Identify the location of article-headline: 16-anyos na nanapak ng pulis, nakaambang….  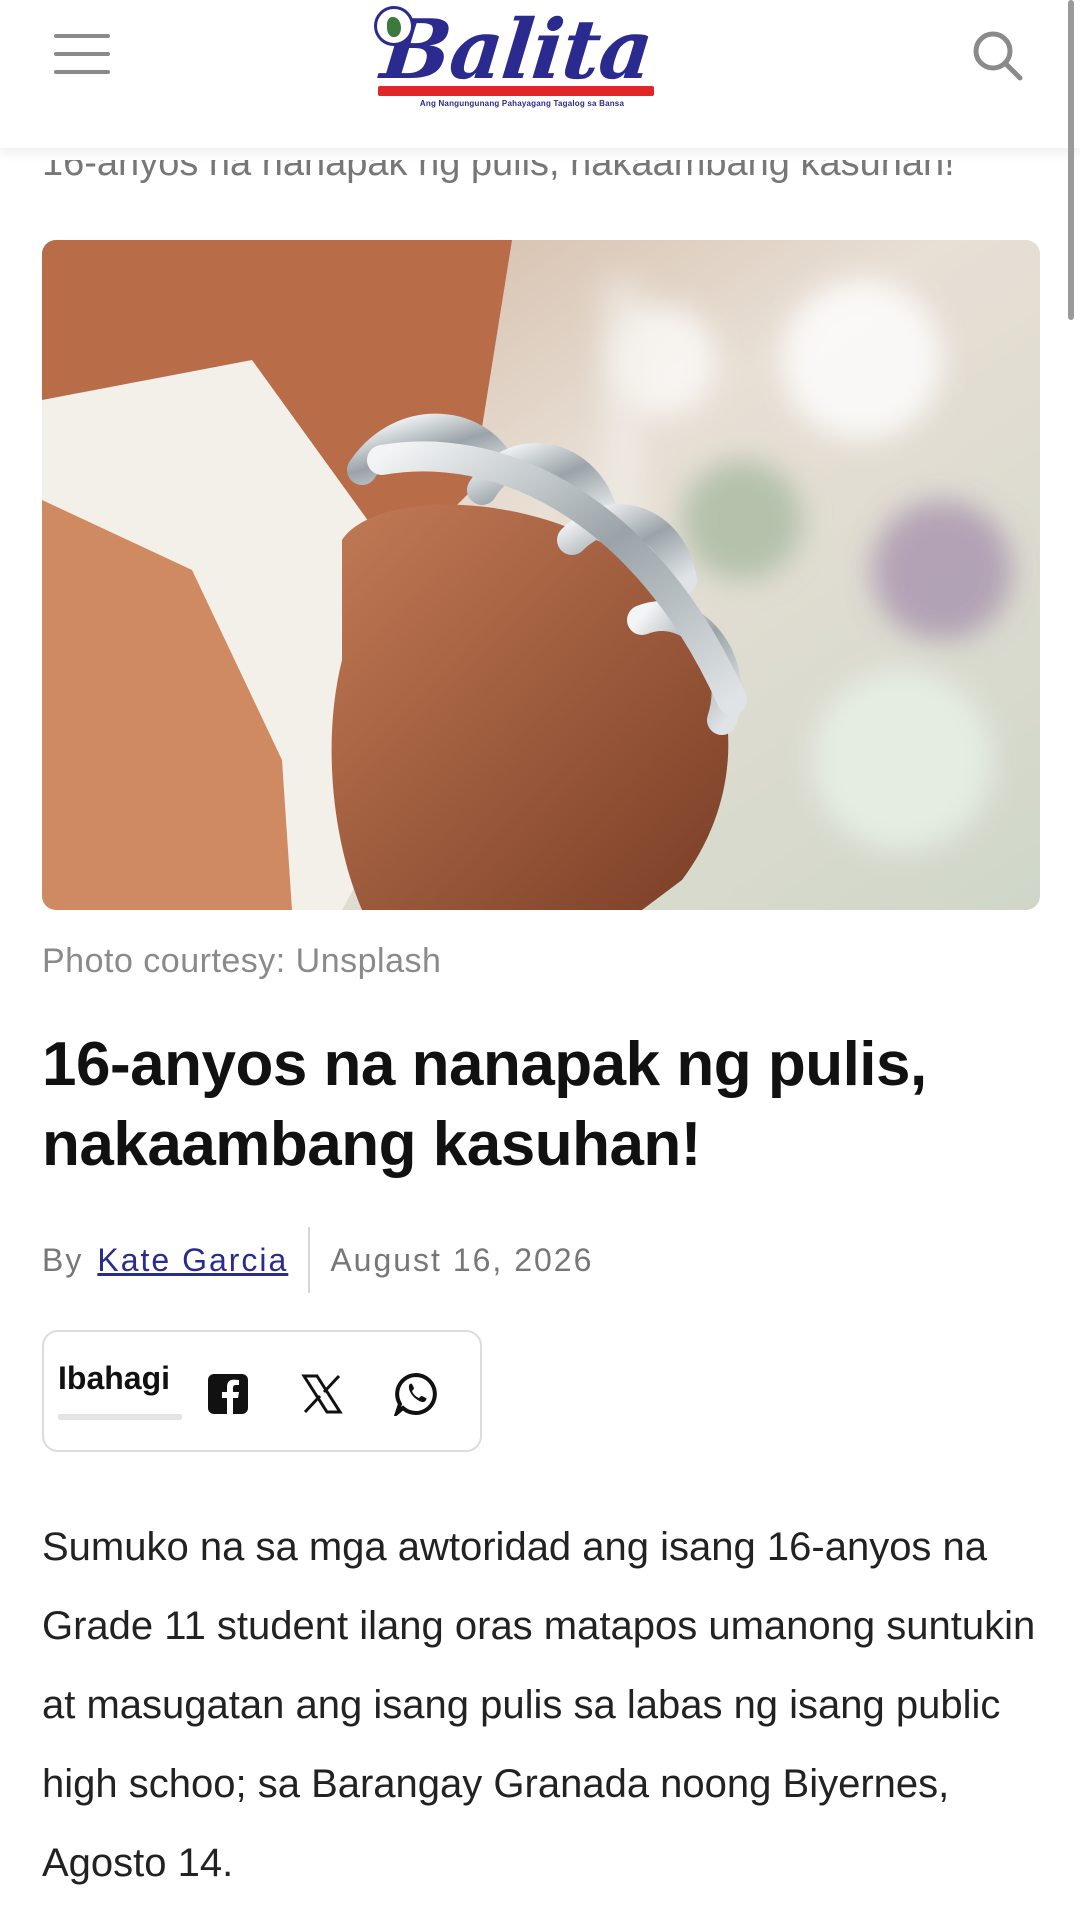
(484, 1104).